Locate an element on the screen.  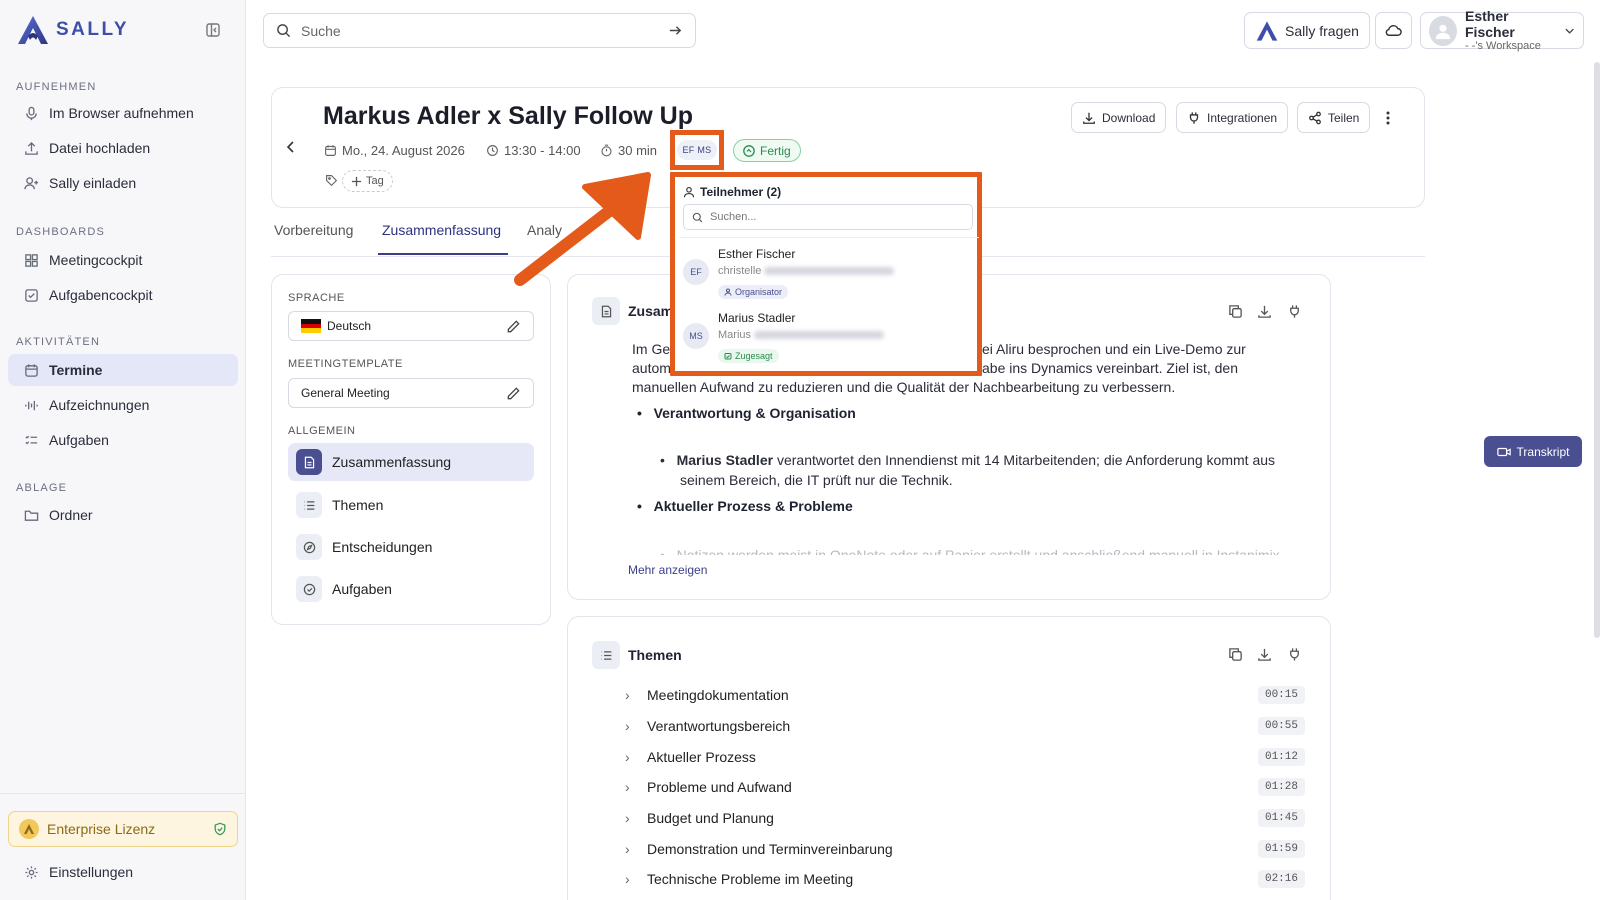
search-input: Suche is located at coordinates (479, 30).